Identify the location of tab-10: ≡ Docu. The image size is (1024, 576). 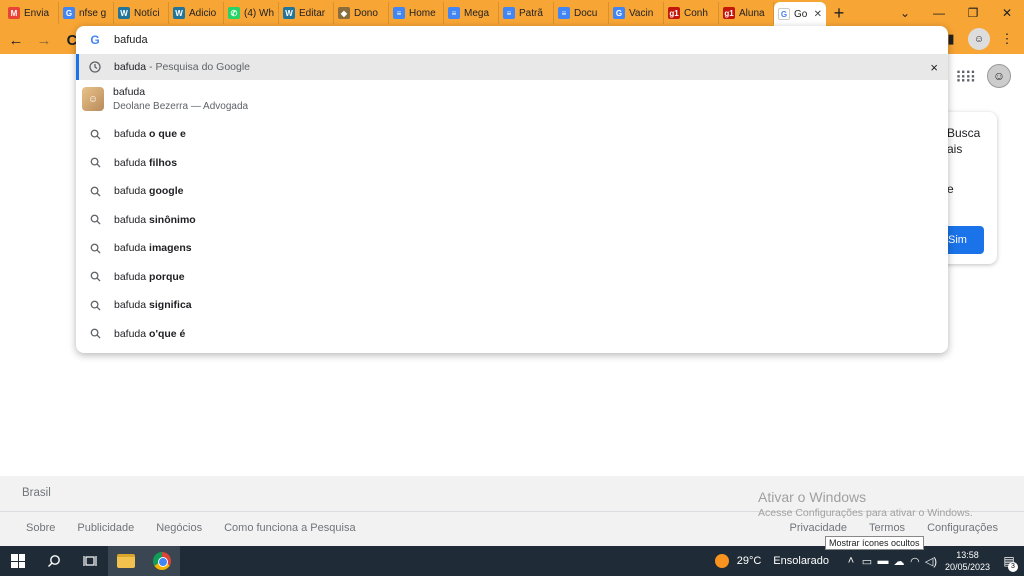
(581, 13).